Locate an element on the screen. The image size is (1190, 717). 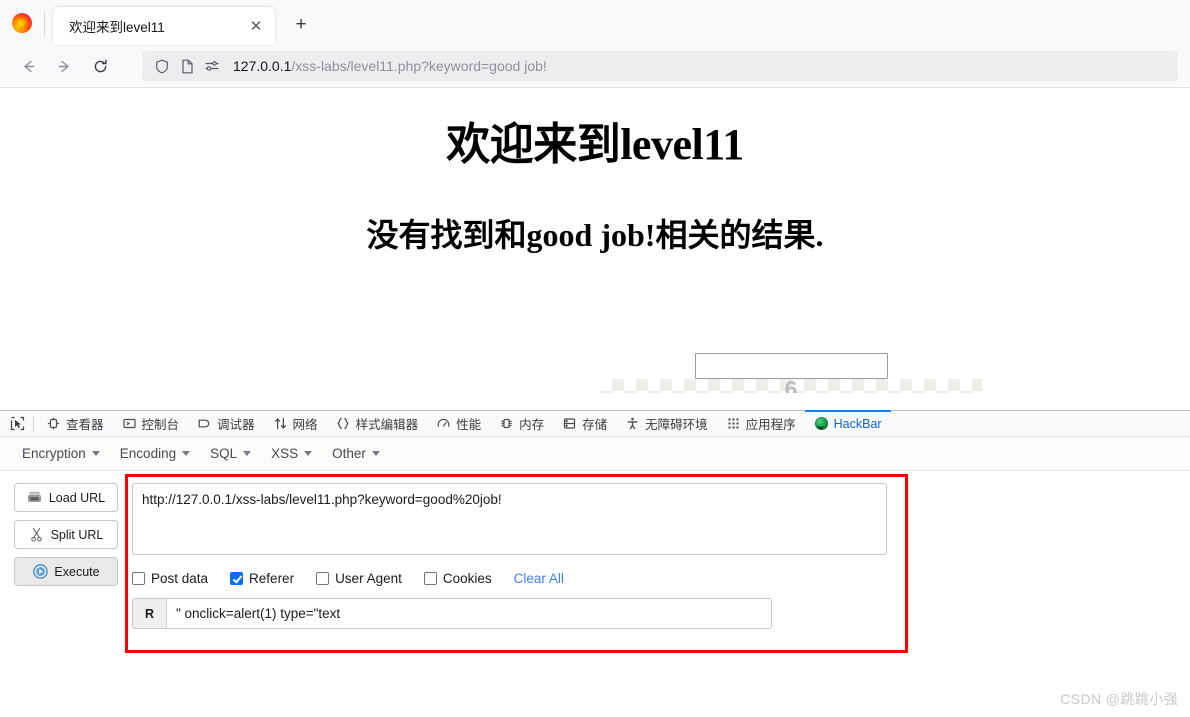
devtools-tab-label: 控制台 is located at coordinates (160, 425).